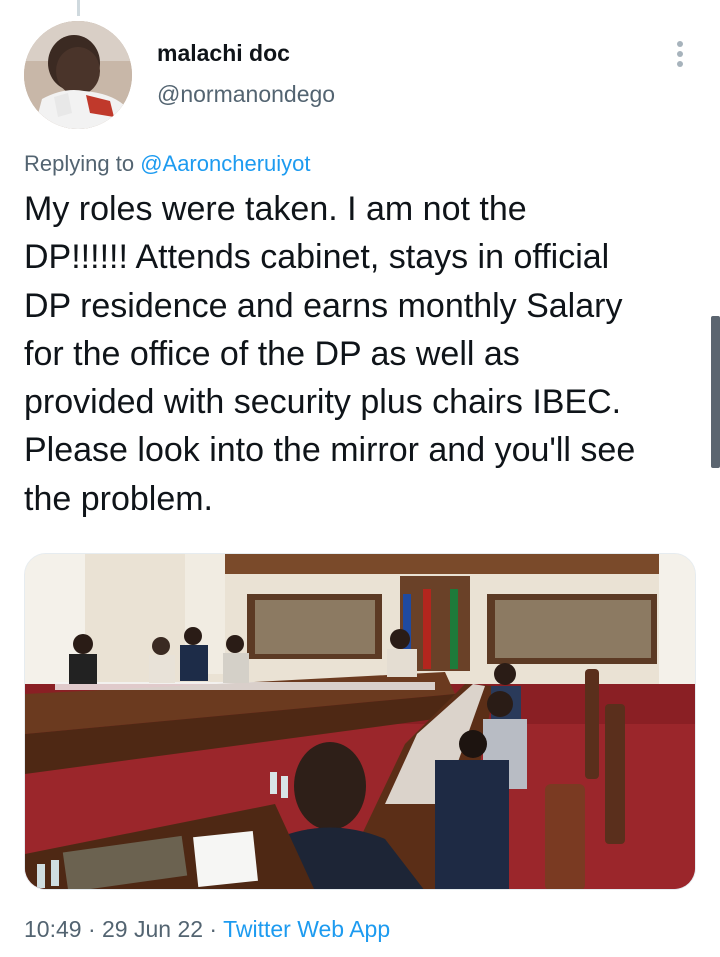 This screenshot has height=957, width=720. Describe the element at coordinates (246, 94) in the screenshot. I see `author-handle: @normanondego` at that location.